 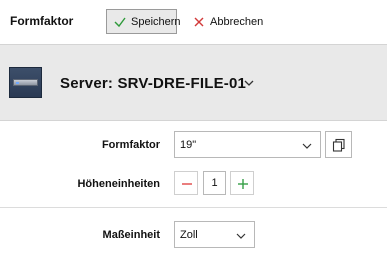 What do you see at coordinates (237, 21) in the screenshot?
I see `cancel-button-label: Abbrechen` at bounding box center [237, 21].